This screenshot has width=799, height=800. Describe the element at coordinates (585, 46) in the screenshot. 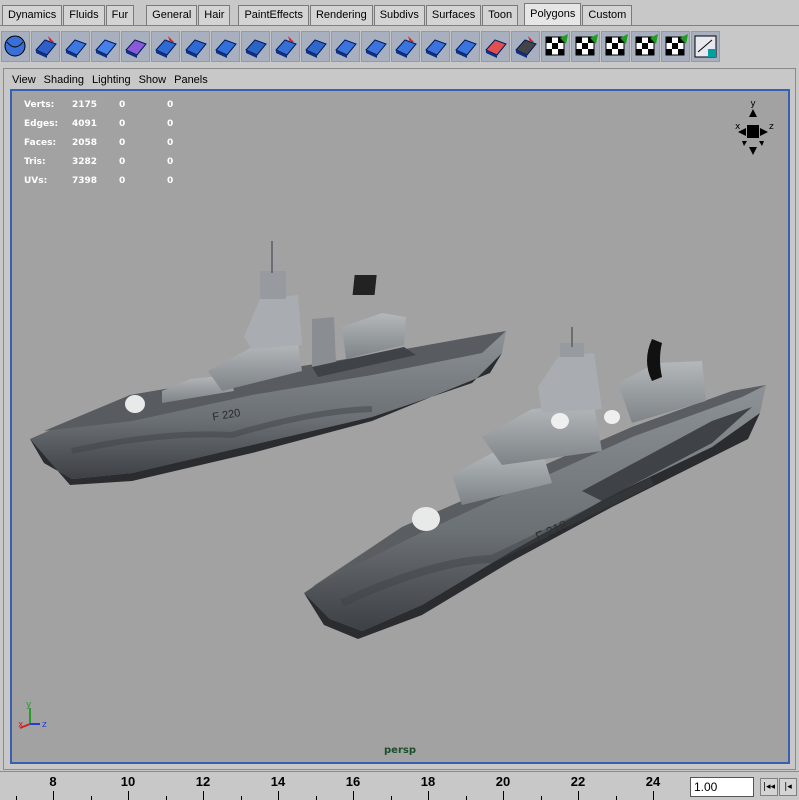

I see `cylindrical-mapping-icon` at that location.